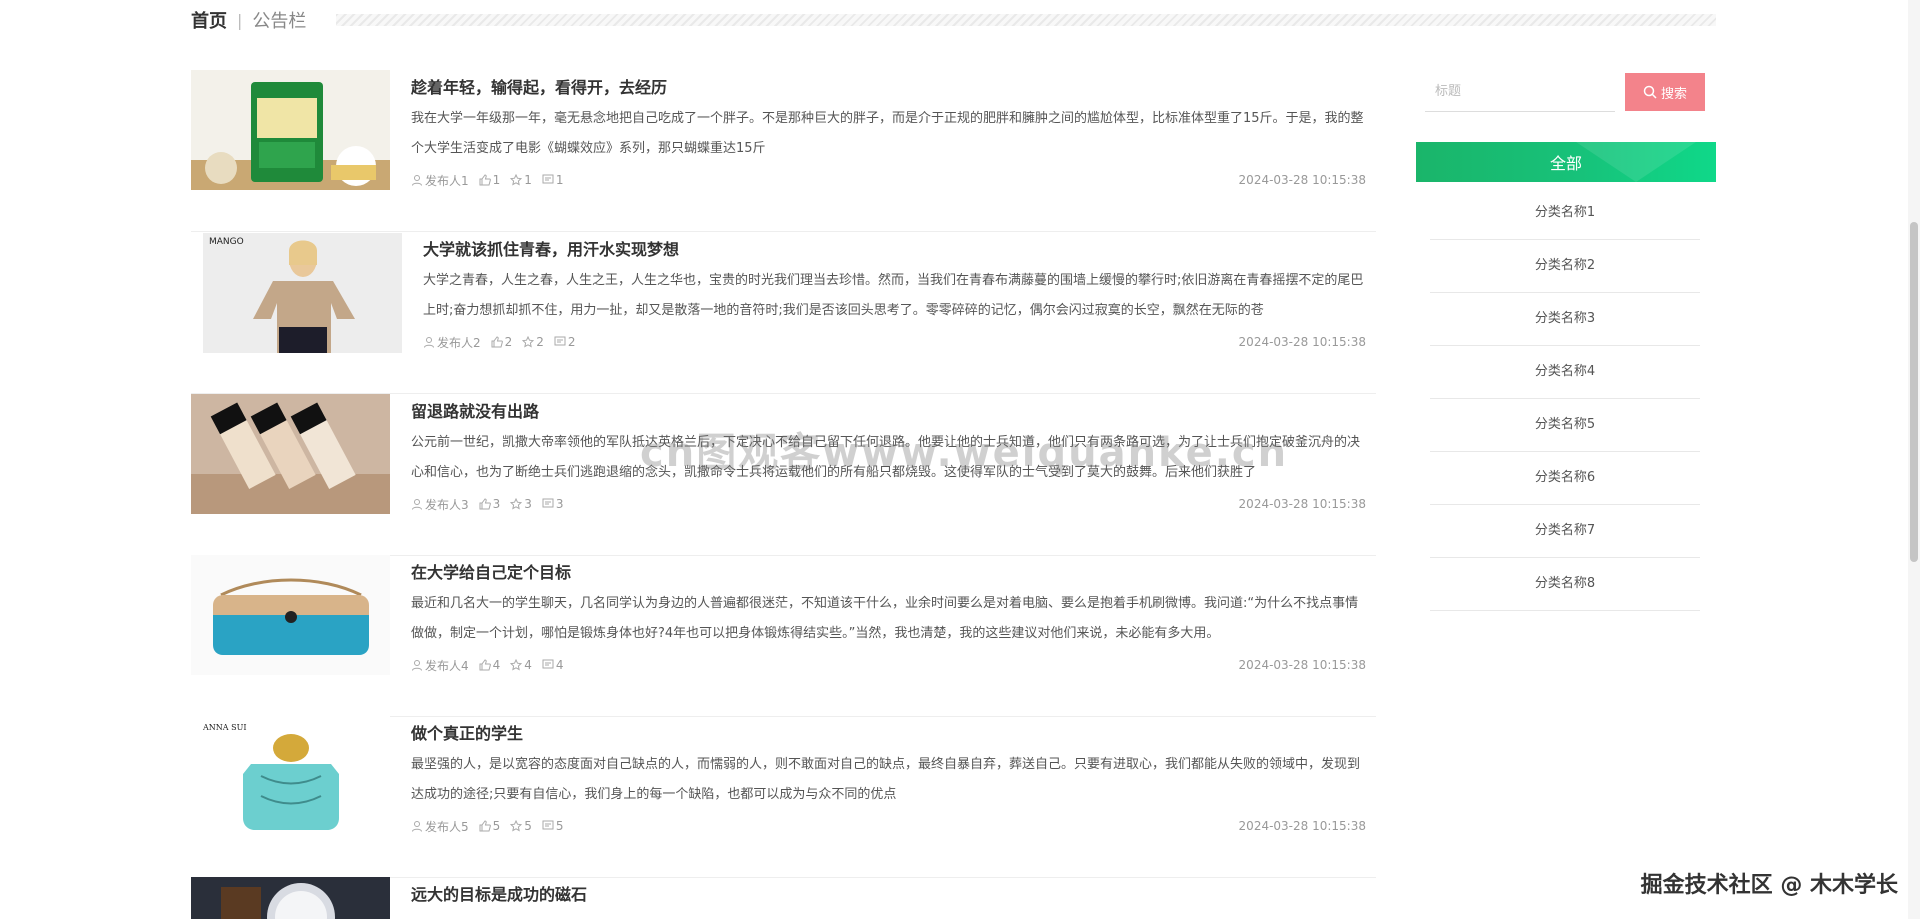 Image resolution: width=1920 pixels, height=919 pixels. What do you see at coordinates (490, 180) in the screenshot?
I see `like-count: 1` at bounding box center [490, 180].